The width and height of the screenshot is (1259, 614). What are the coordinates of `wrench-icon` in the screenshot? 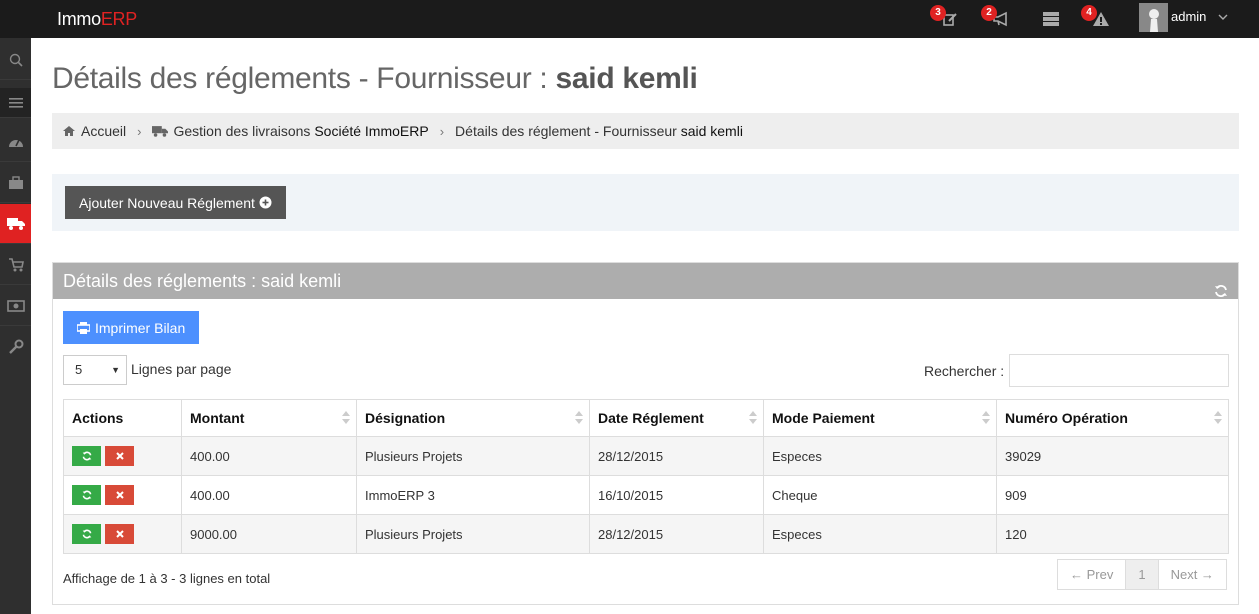 It's located at (15, 346).